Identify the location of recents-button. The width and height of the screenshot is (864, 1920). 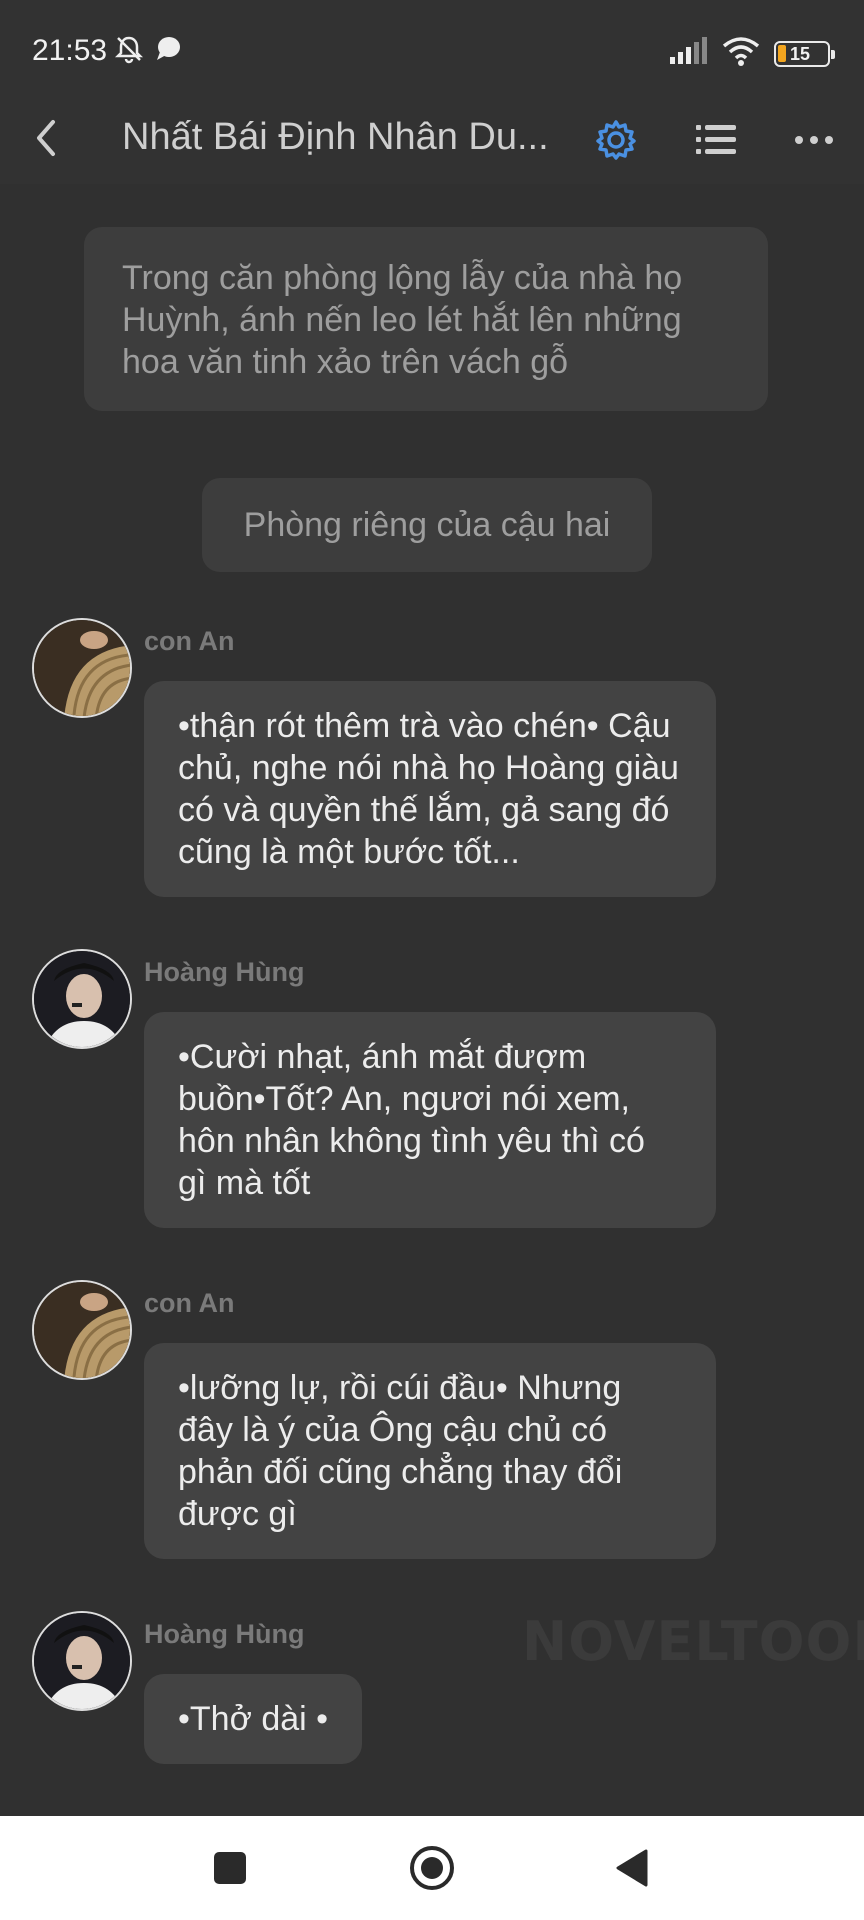
(230, 1868).